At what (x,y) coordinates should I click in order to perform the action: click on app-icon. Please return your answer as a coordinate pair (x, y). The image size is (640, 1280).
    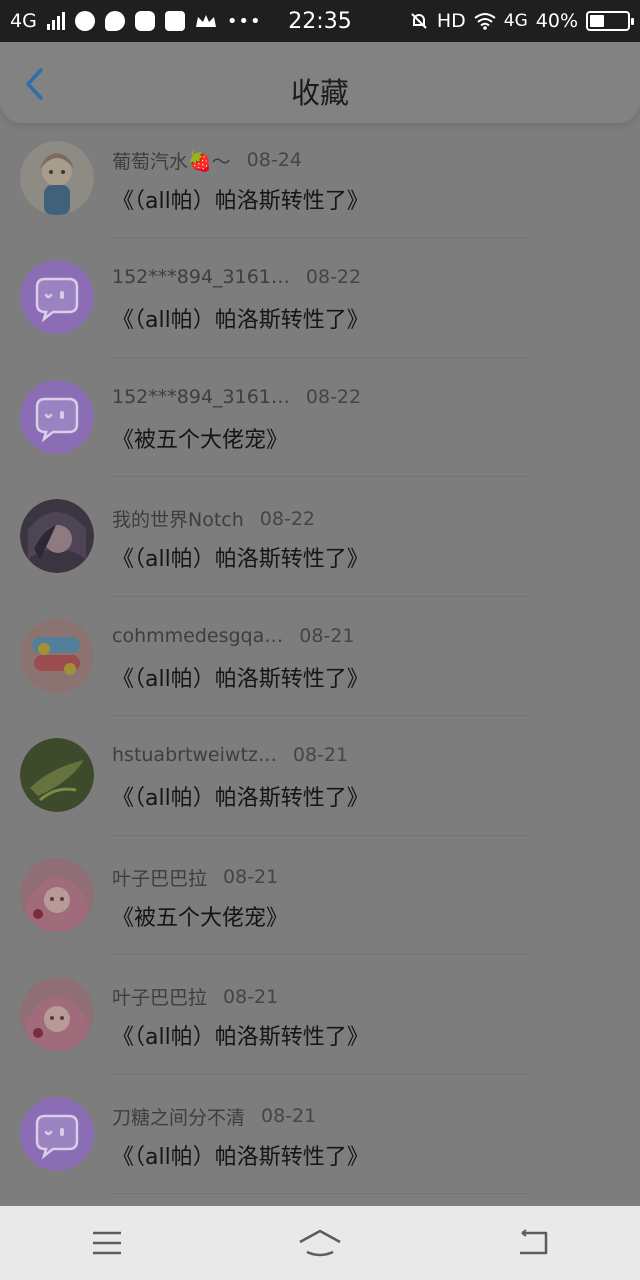
    Looking at the image, I should click on (174, 21).